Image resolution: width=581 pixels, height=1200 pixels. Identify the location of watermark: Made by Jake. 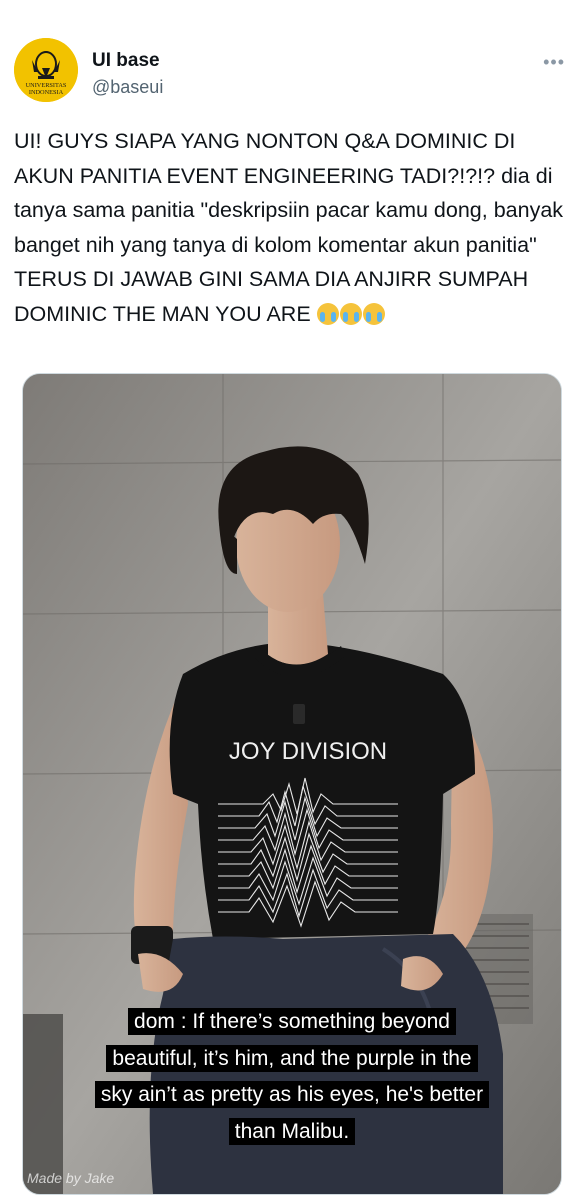
(71, 1178).